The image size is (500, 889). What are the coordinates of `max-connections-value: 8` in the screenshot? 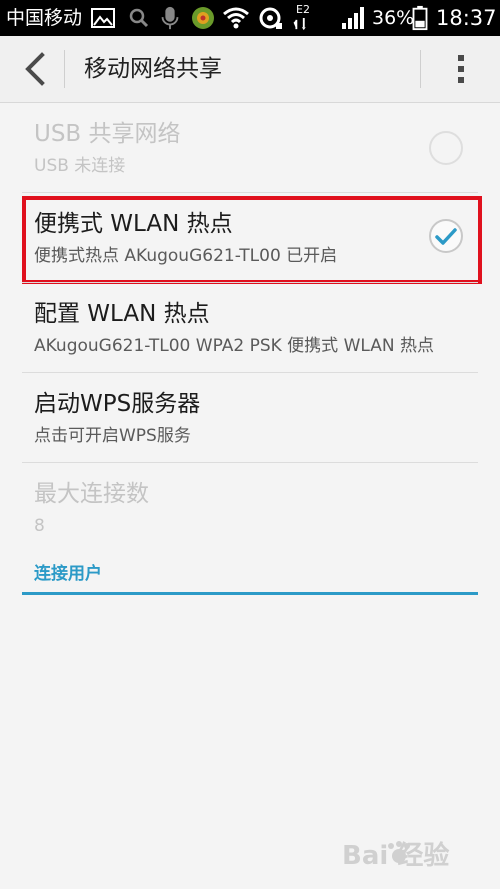 It's located at (39, 526).